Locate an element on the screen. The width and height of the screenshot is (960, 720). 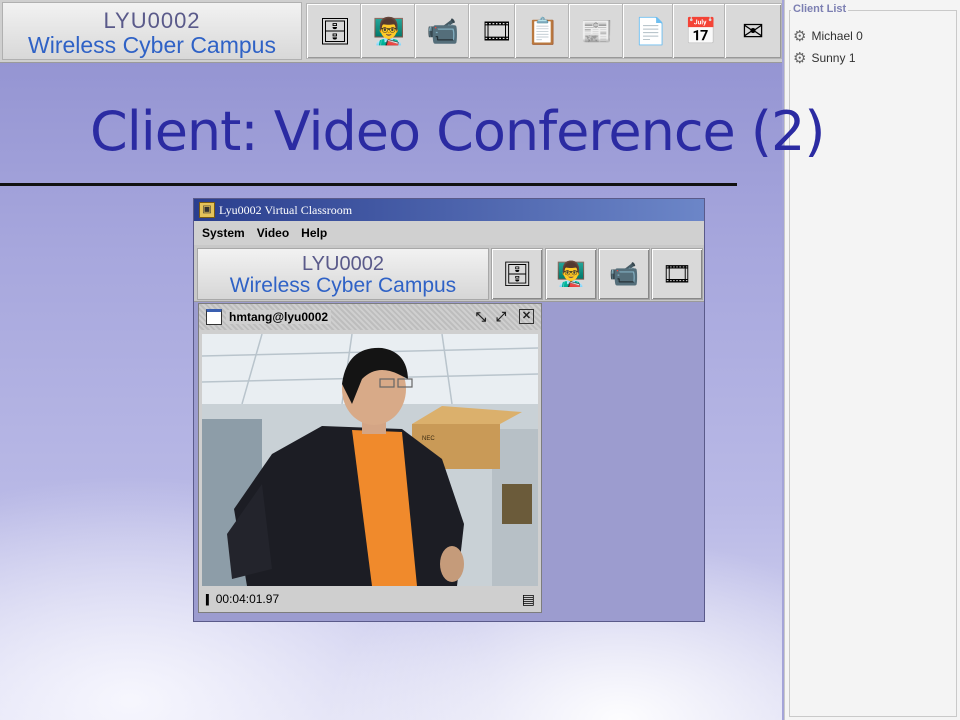
video-user-name: hmtang@lyu0002 is located at coordinates (279, 317).